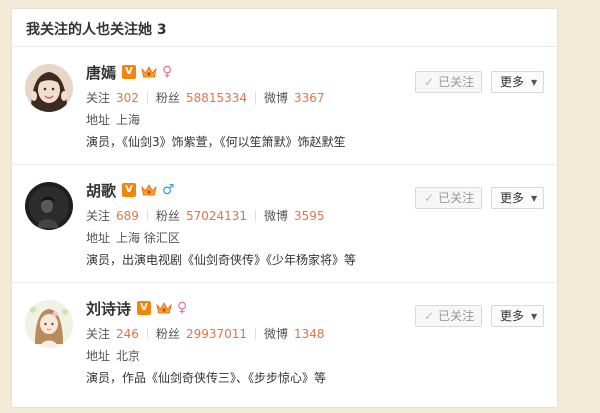 Image resolution: width=600 pixels, height=413 pixels. What do you see at coordinates (206, 308) in the screenshot?
I see `name-row: 刘诗诗 V ♀` at bounding box center [206, 308].